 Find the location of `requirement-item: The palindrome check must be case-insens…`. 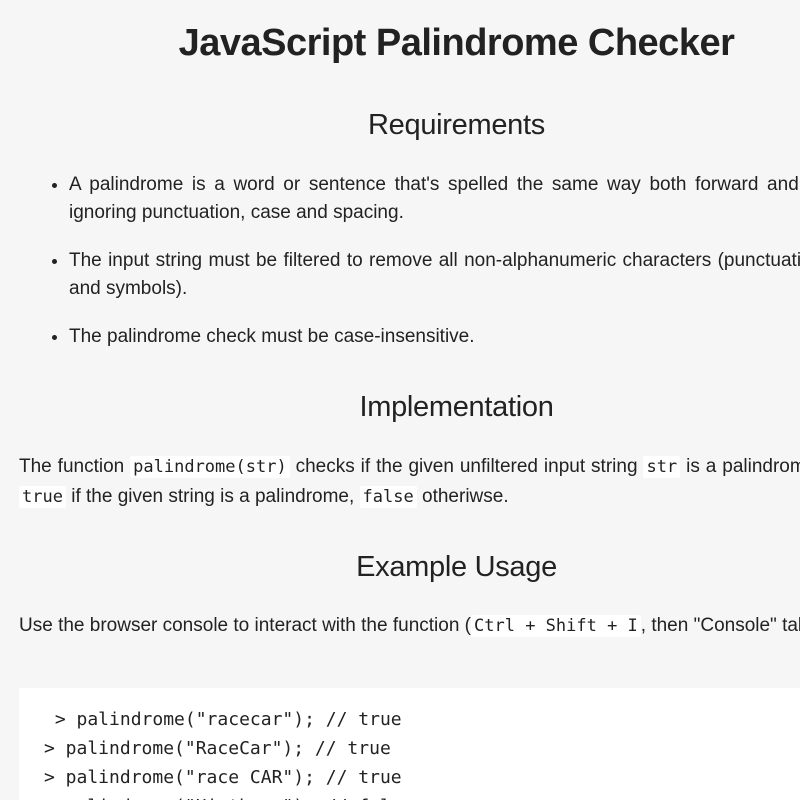

requirement-item: The palindrome check must be case-insens… is located at coordinates (434, 337).